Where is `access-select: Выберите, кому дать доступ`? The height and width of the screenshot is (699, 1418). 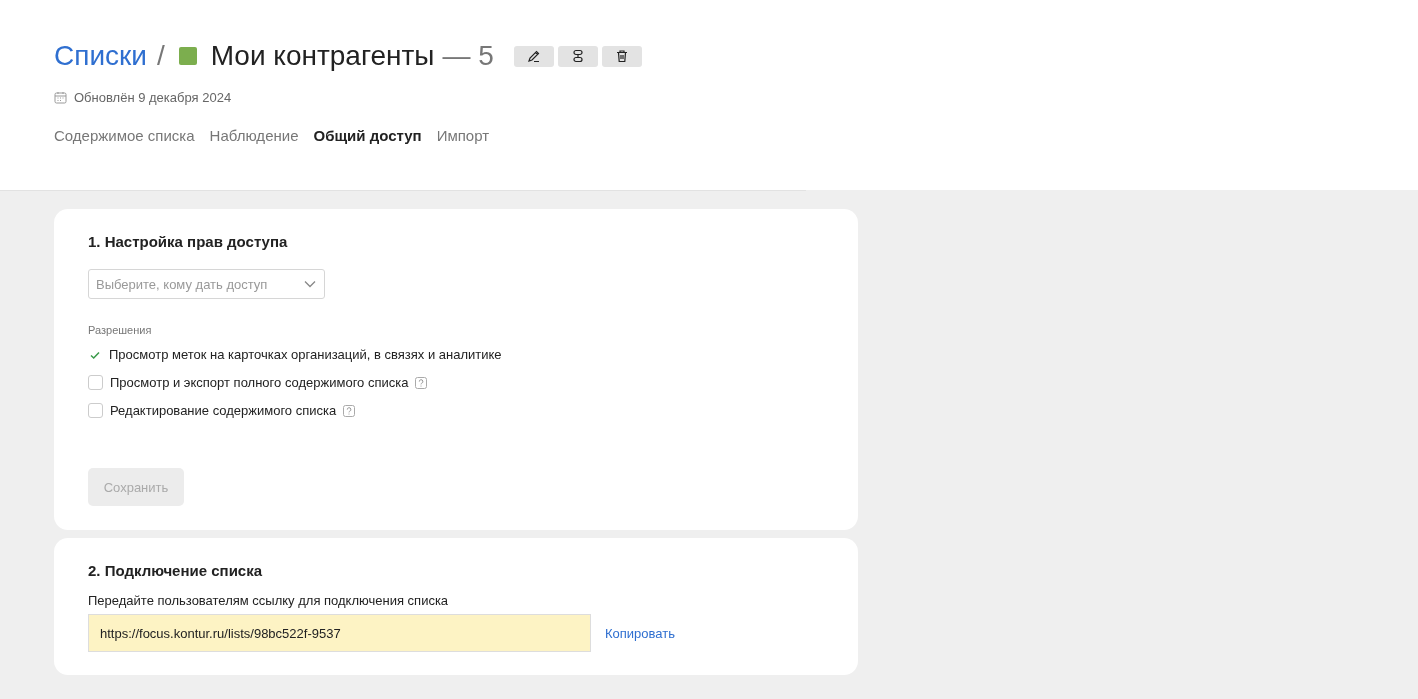
access-select: Выберите, кому дать доступ is located at coordinates (206, 284).